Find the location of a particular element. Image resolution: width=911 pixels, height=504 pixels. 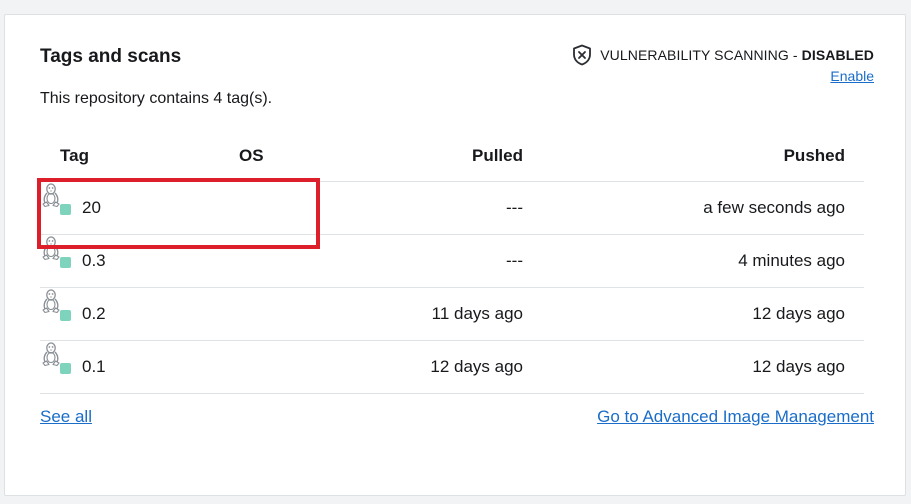

pulled-time: 11 days ago is located at coordinates (477, 313).